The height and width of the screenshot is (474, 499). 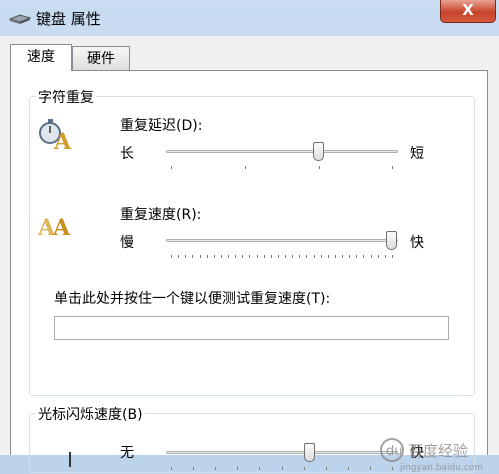 What do you see at coordinates (417, 154) in the screenshot?
I see `repeat-delay-max-label: 短` at bounding box center [417, 154].